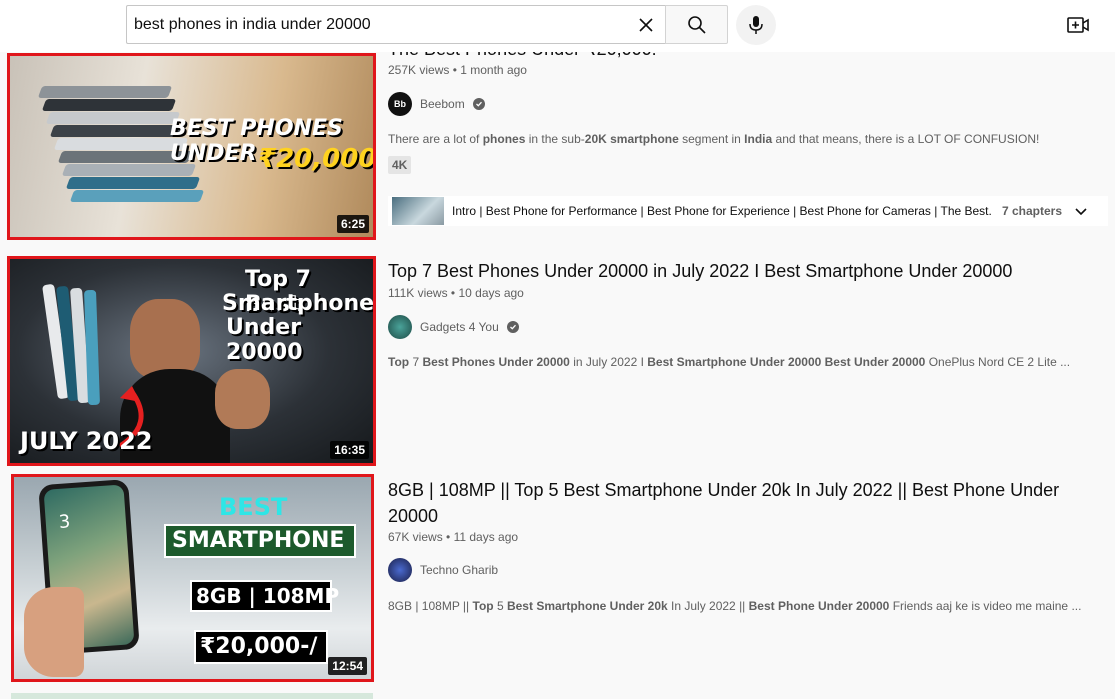 This screenshot has width=1115, height=699. What do you see at coordinates (252, 24) in the screenshot?
I see `search-query-text: best phones in india under 20000` at bounding box center [252, 24].